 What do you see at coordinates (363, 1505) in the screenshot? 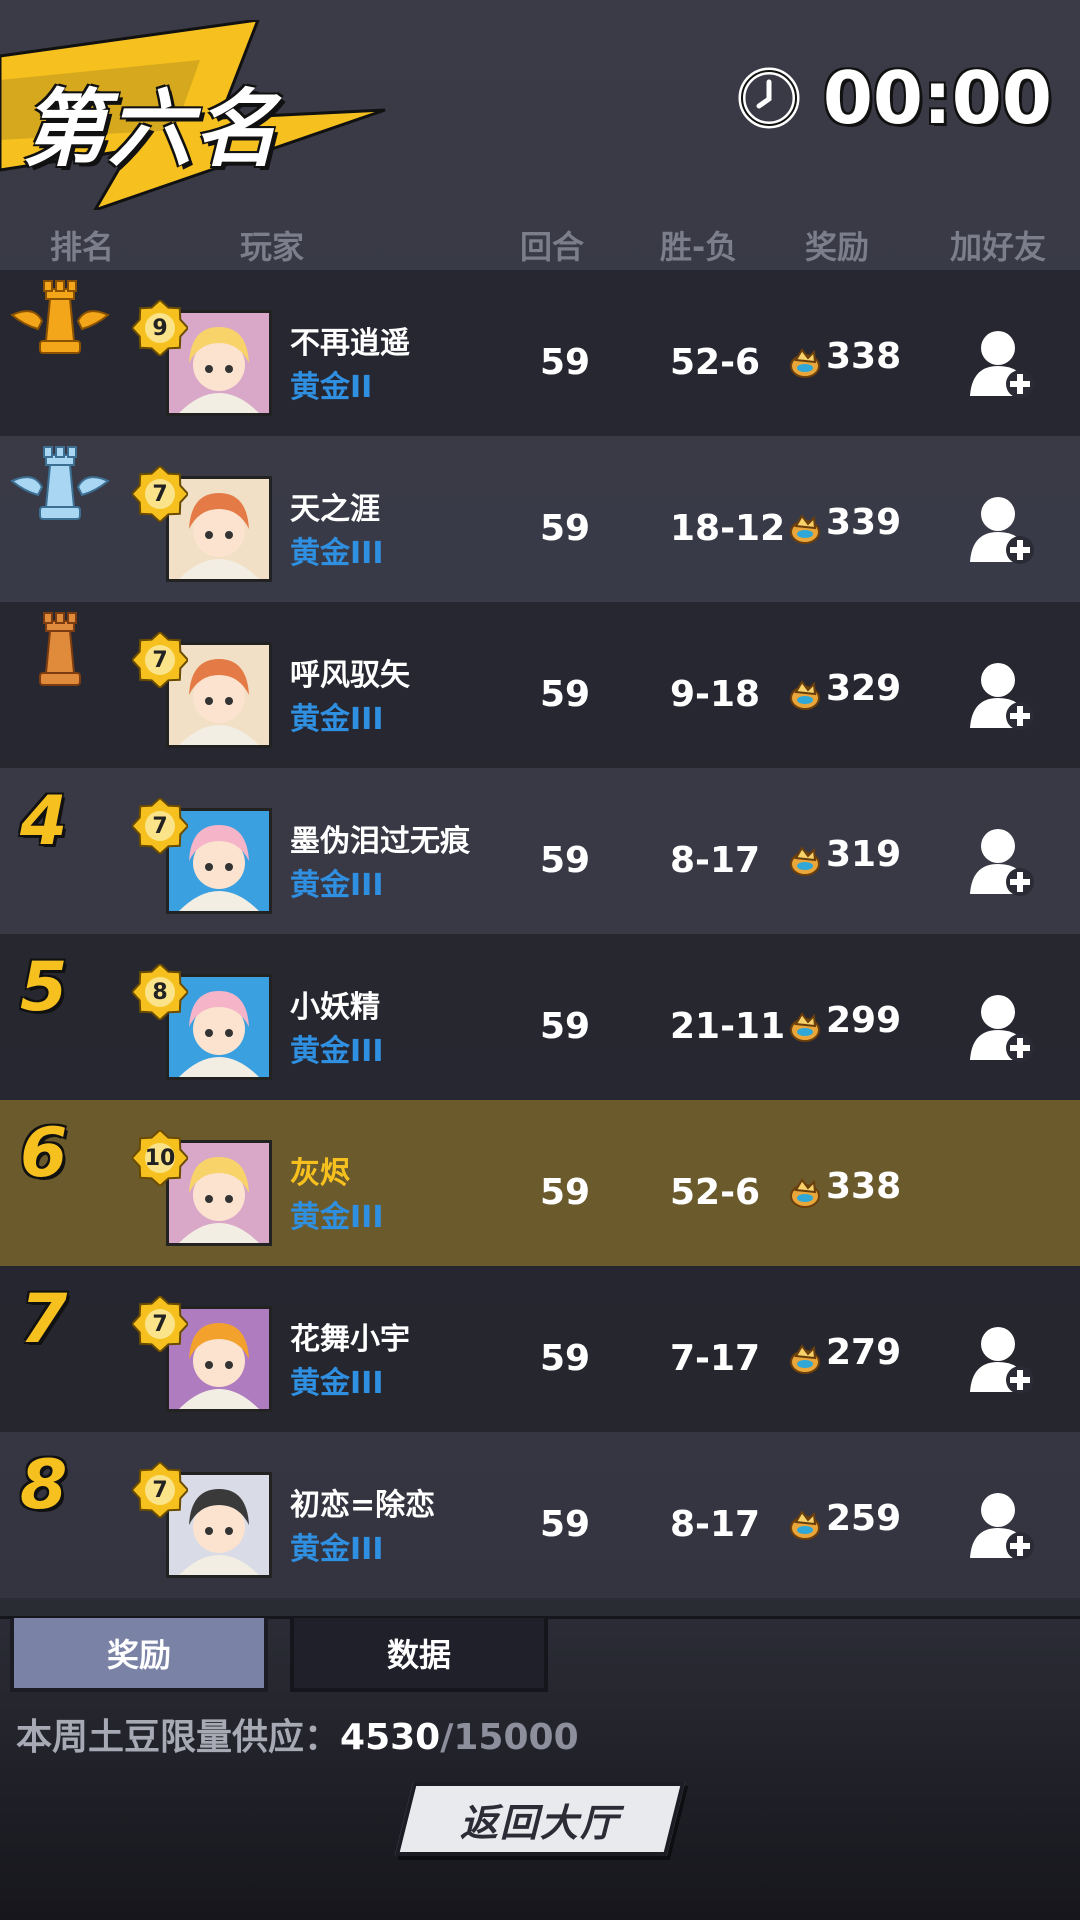
I see `player-name: 初恋=除恋` at bounding box center [363, 1505].